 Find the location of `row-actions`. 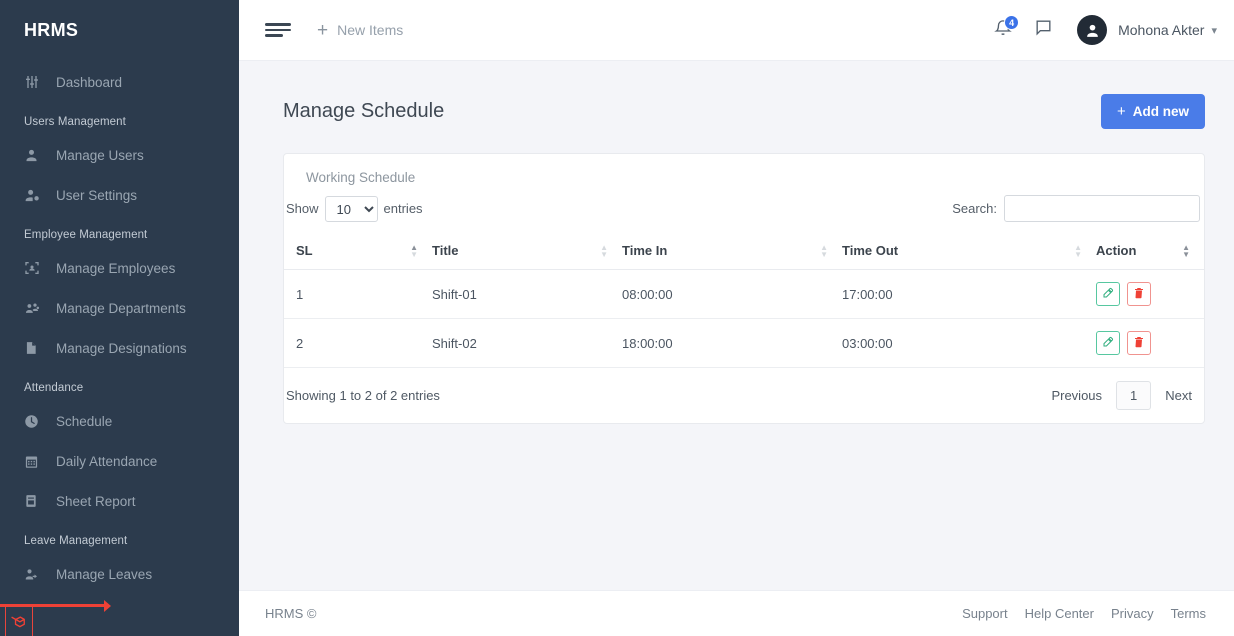

row-actions is located at coordinates (1150, 343).